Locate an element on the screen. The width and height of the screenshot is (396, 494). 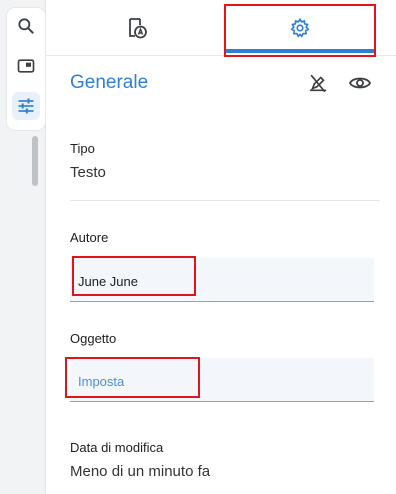
highlight-subject is located at coordinates (132, 377).